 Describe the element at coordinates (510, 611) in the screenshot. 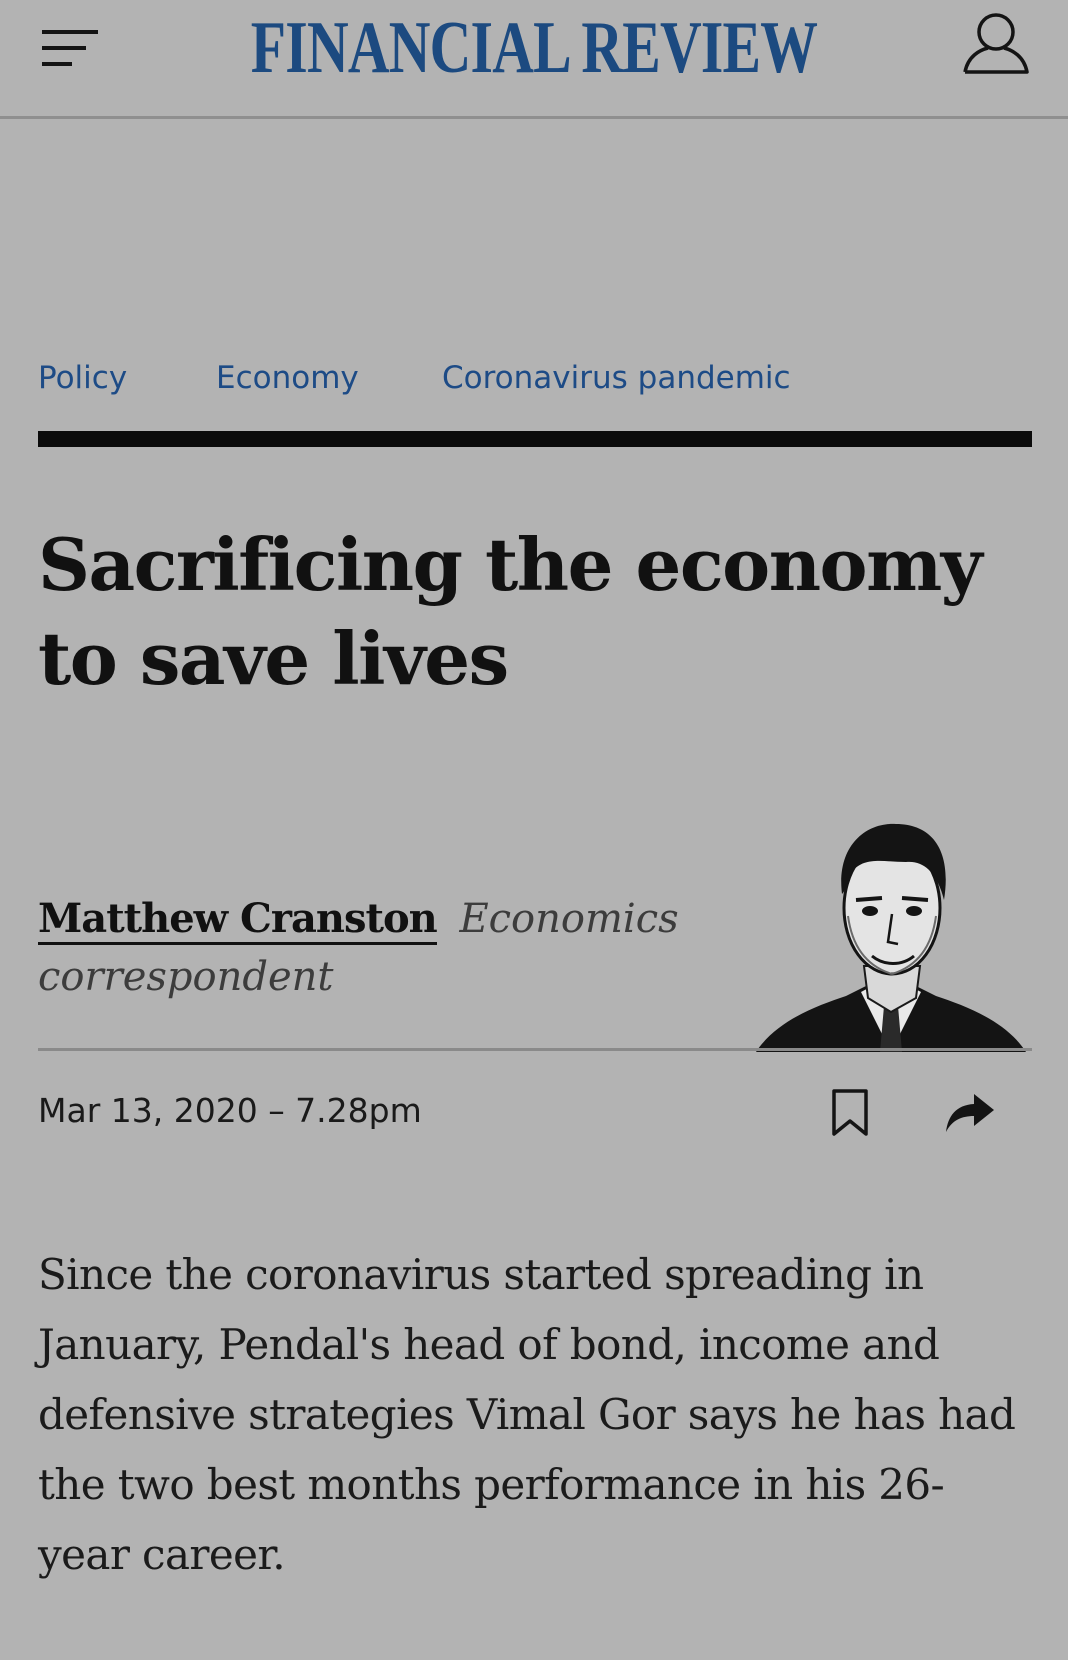

I see `article-headline: Sacrificing the economy to save lives` at that location.